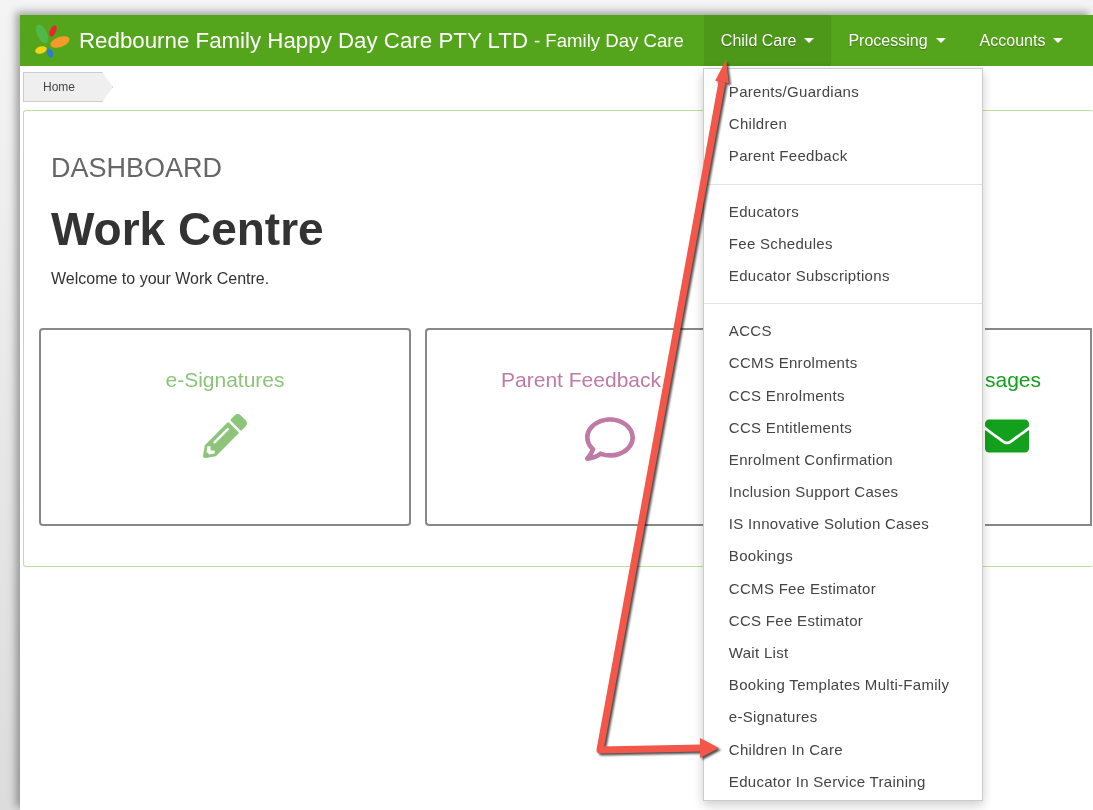  Describe the element at coordinates (187, 229) in the screenshot. I see `page-title: Work Centre` at that location.